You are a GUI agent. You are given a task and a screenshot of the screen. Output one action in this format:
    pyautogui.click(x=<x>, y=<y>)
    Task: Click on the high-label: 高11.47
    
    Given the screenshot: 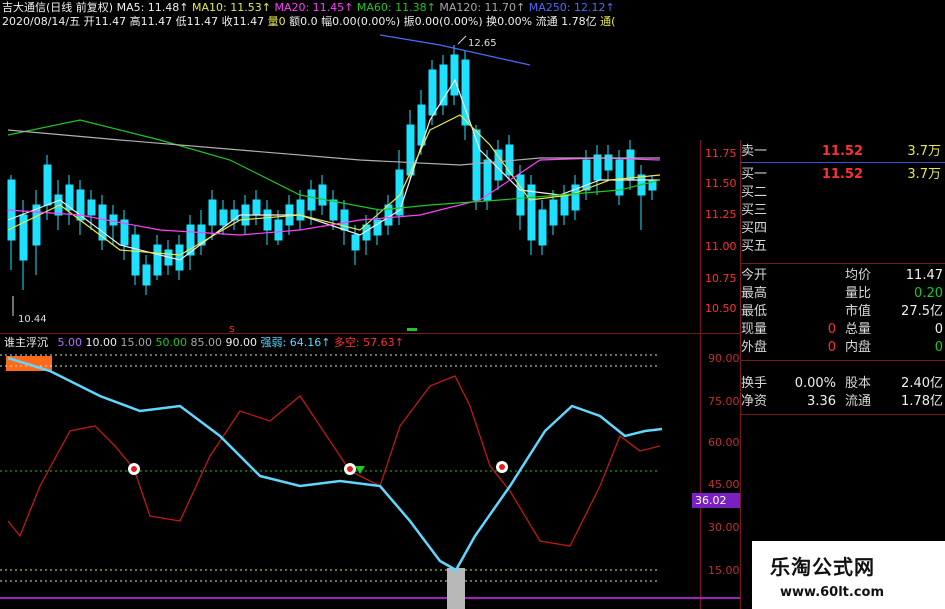 What is the action you would take?
    pyautogui.click(x=151, y=21)
    